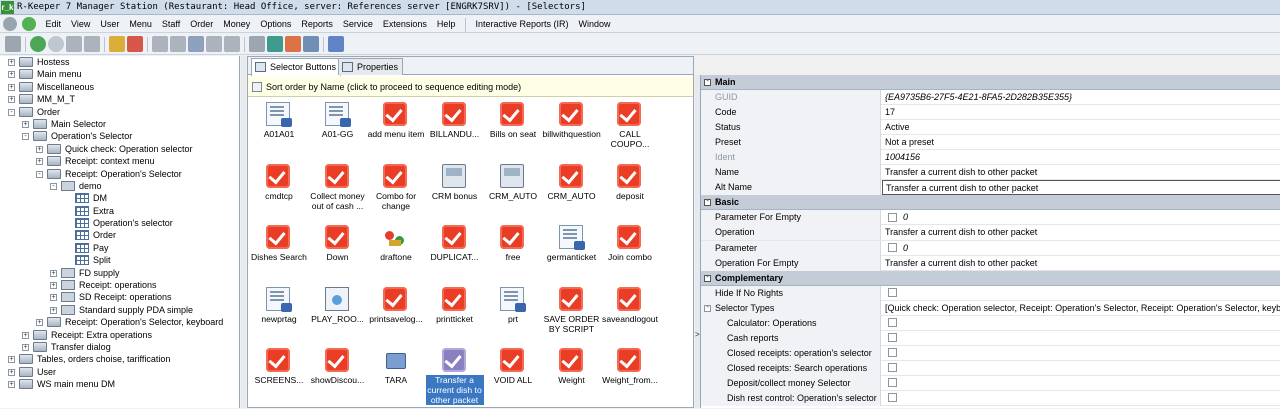 The image size is (1280, 409). What do you see at coordinates (119, 273) in the screenshot?
I see `tree-node: + FD supply` at bounding box center [119, 273].